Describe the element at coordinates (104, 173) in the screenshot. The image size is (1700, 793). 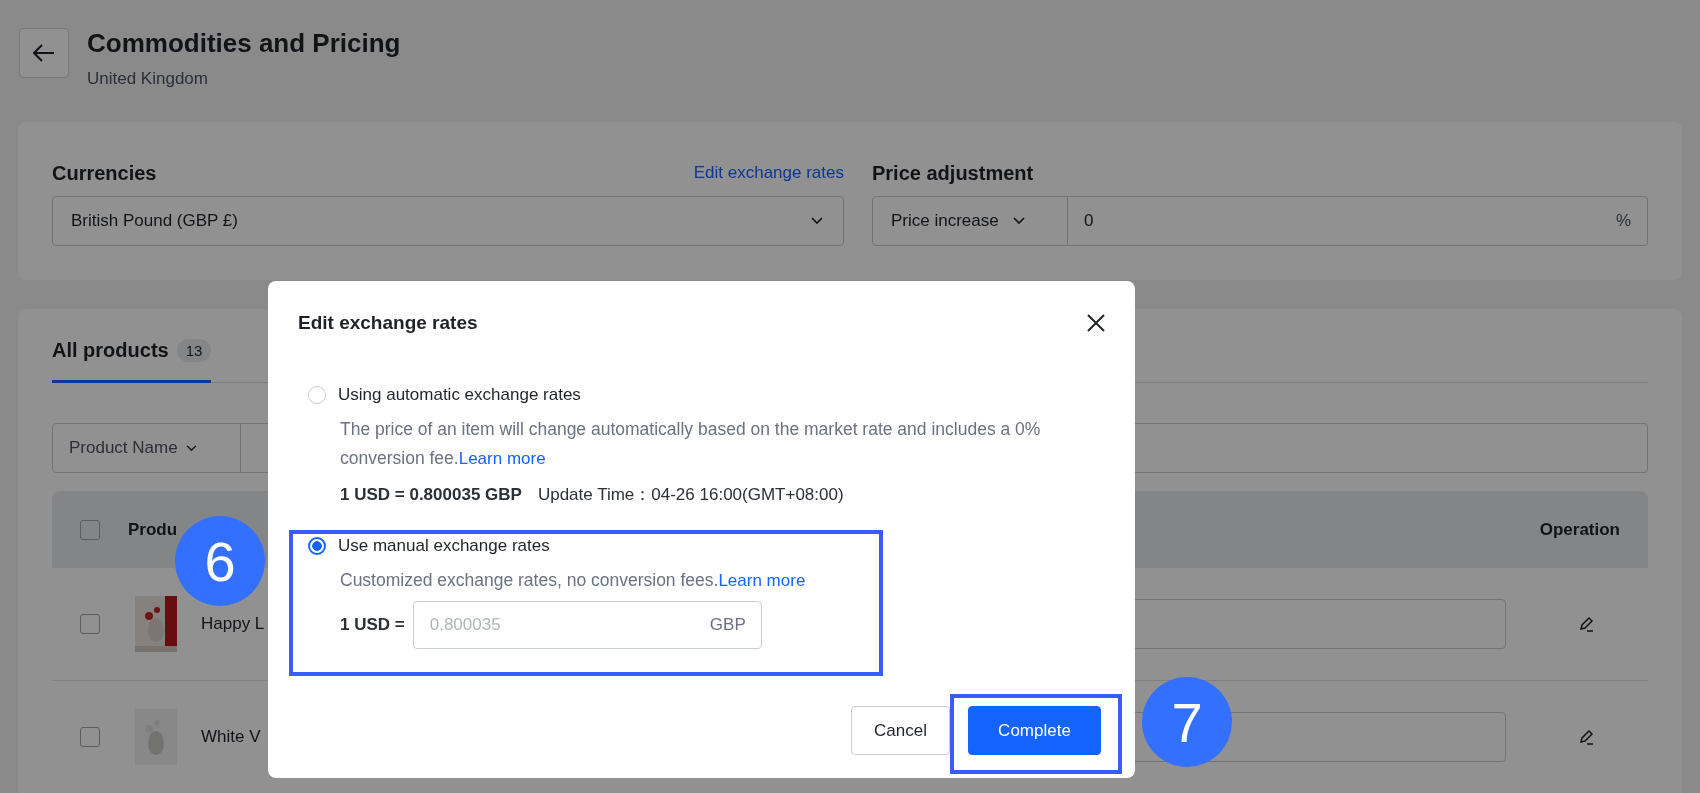
I see `currencies-label: Currencies` at that location.